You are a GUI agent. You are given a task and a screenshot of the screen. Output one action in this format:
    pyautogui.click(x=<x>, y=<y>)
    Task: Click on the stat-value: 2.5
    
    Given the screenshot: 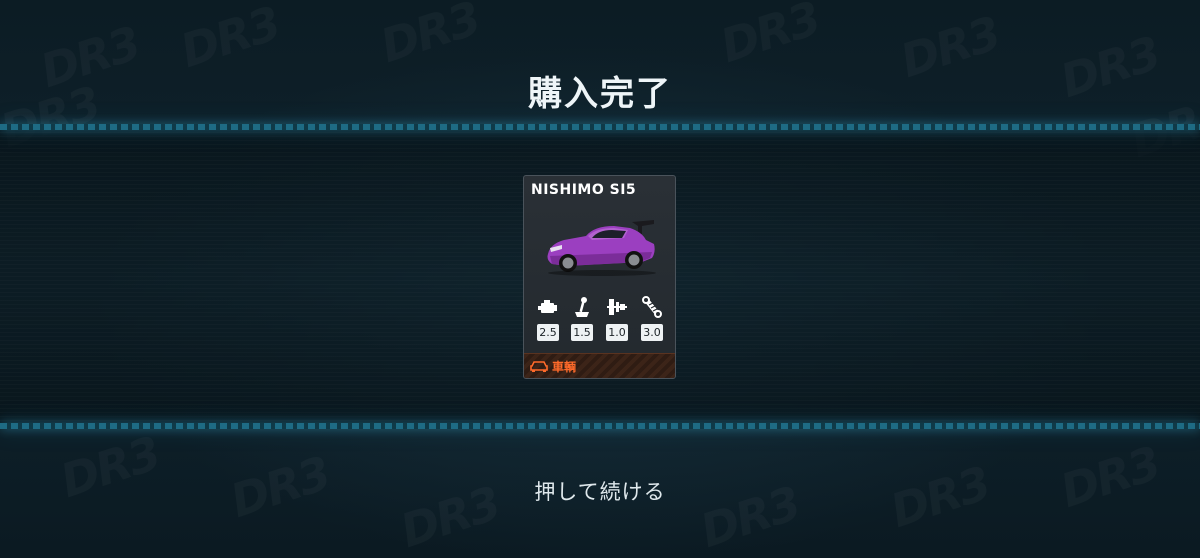 What is the action you would take?
    pyautogui.click(x=548, y=332)
    